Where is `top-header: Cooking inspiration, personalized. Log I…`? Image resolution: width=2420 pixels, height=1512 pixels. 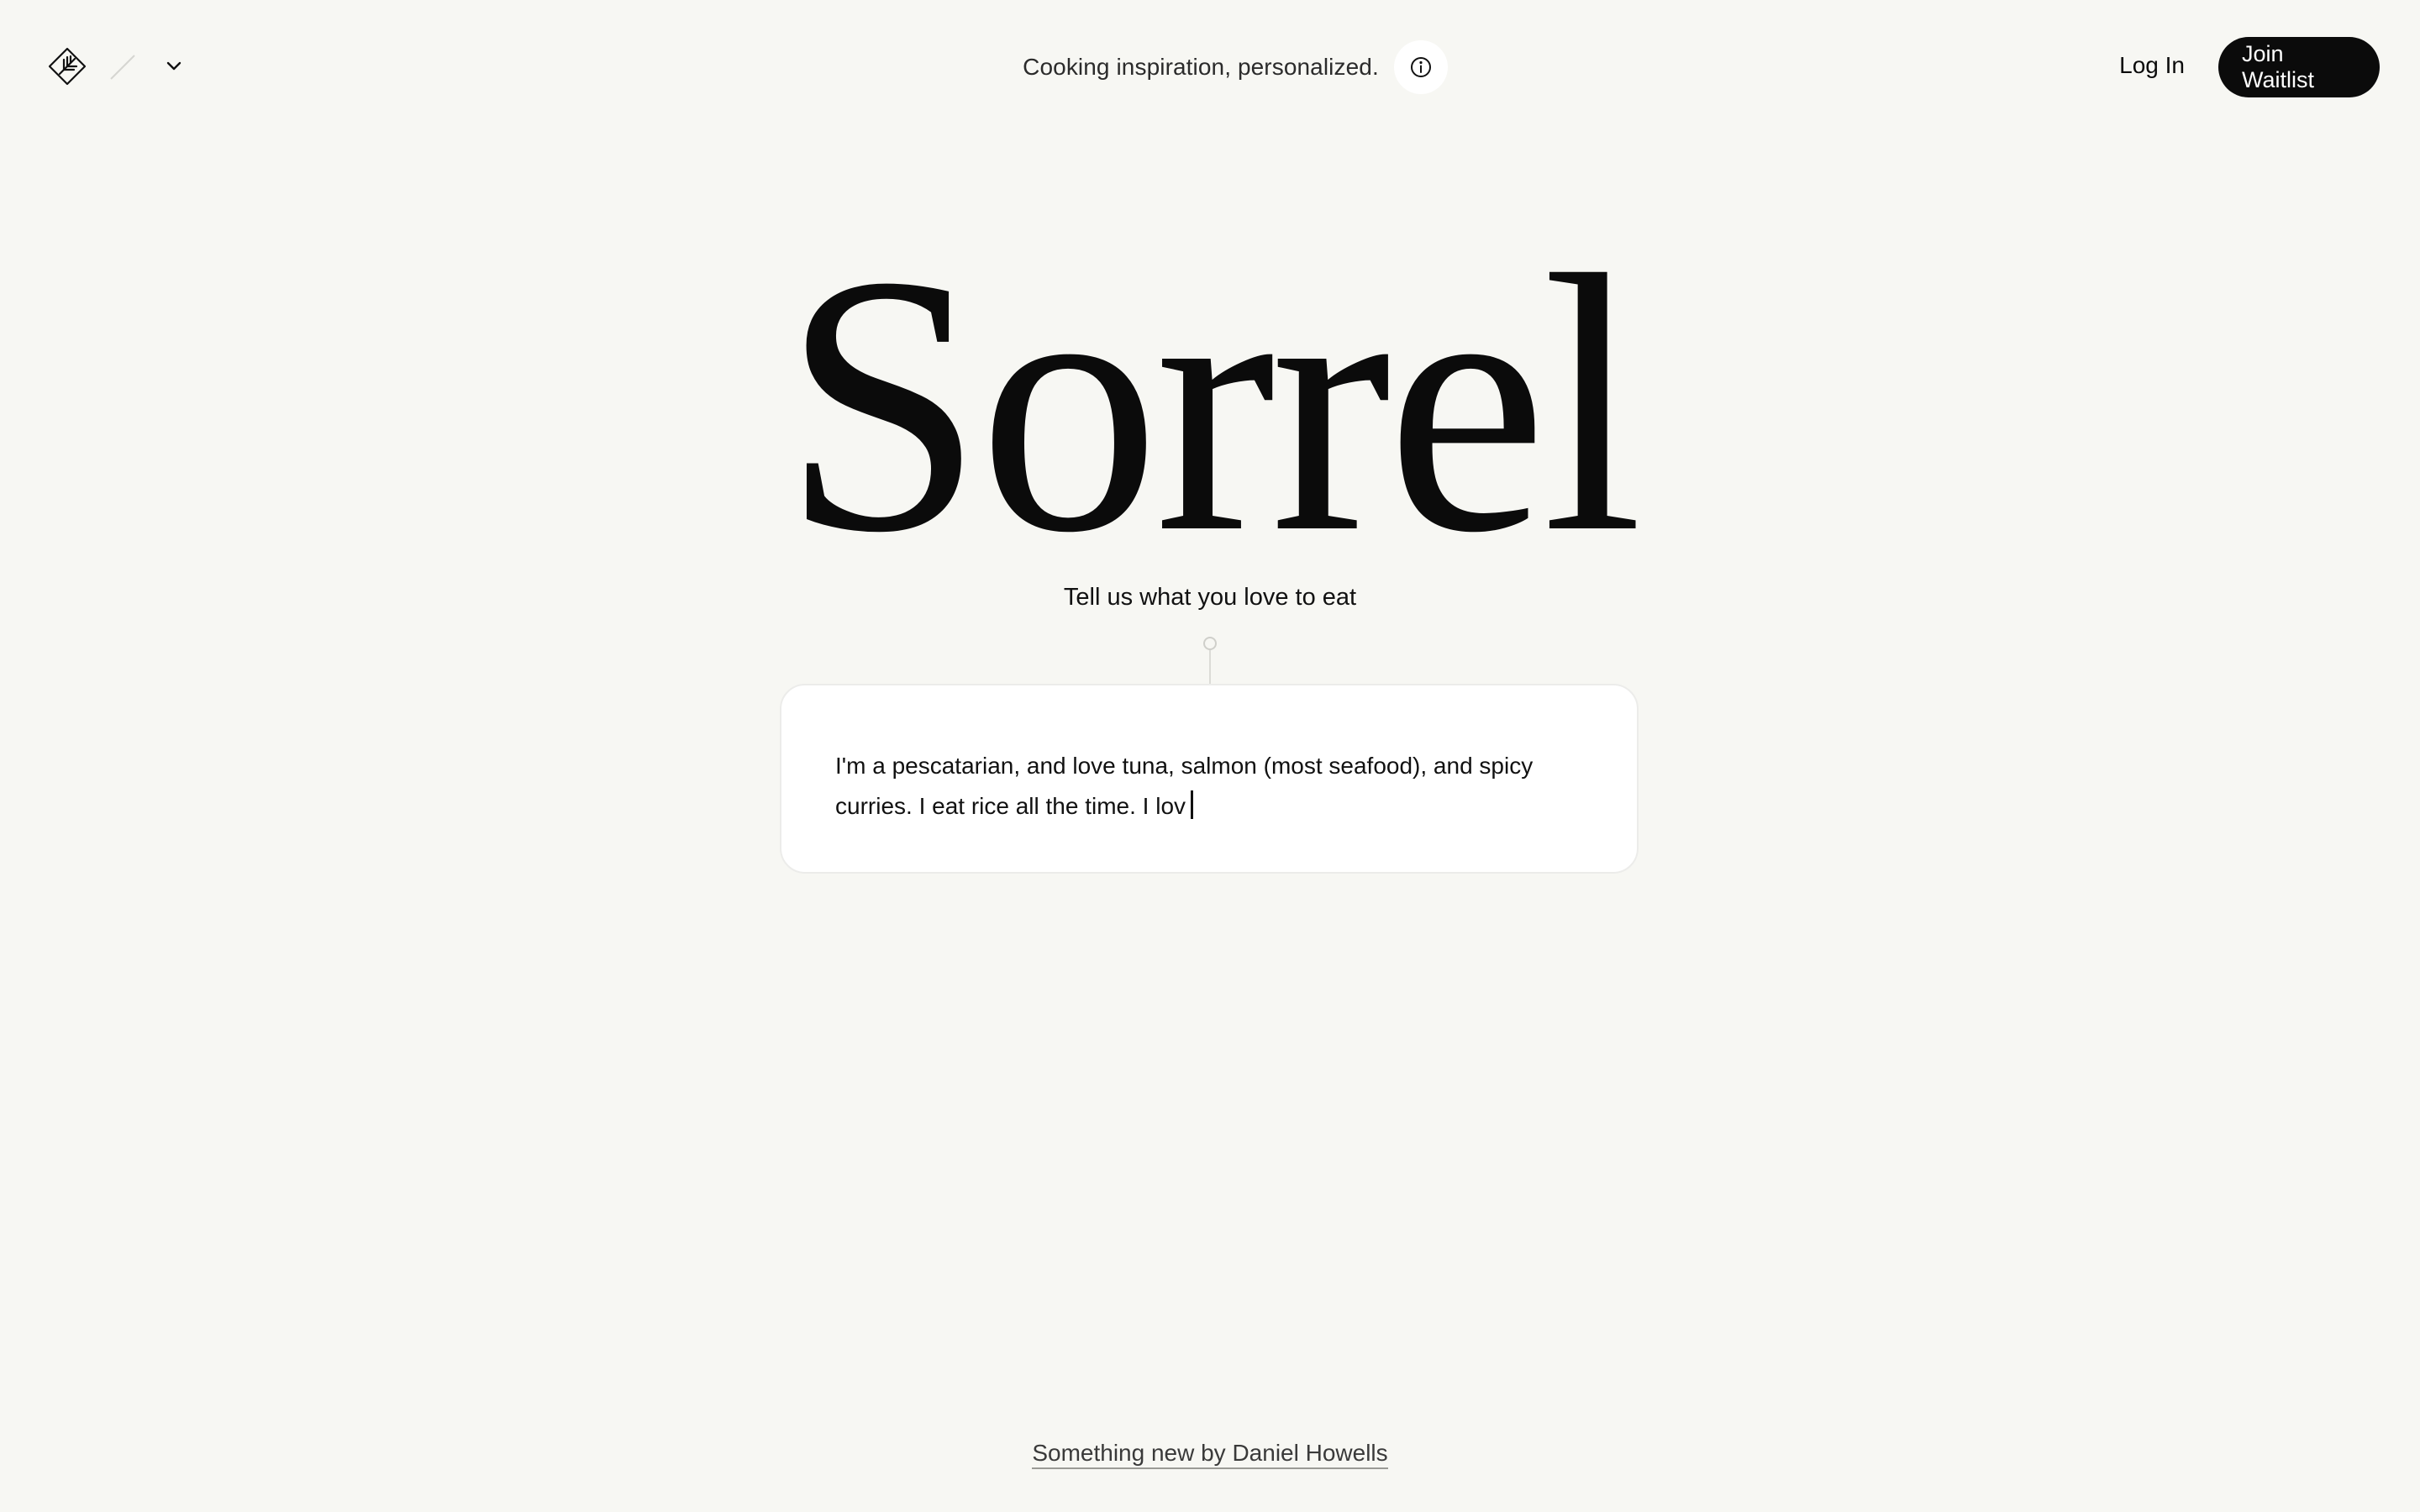
top-header: Cooking inspiration, personalized. Log I… is located at coordinates (1210, 67).